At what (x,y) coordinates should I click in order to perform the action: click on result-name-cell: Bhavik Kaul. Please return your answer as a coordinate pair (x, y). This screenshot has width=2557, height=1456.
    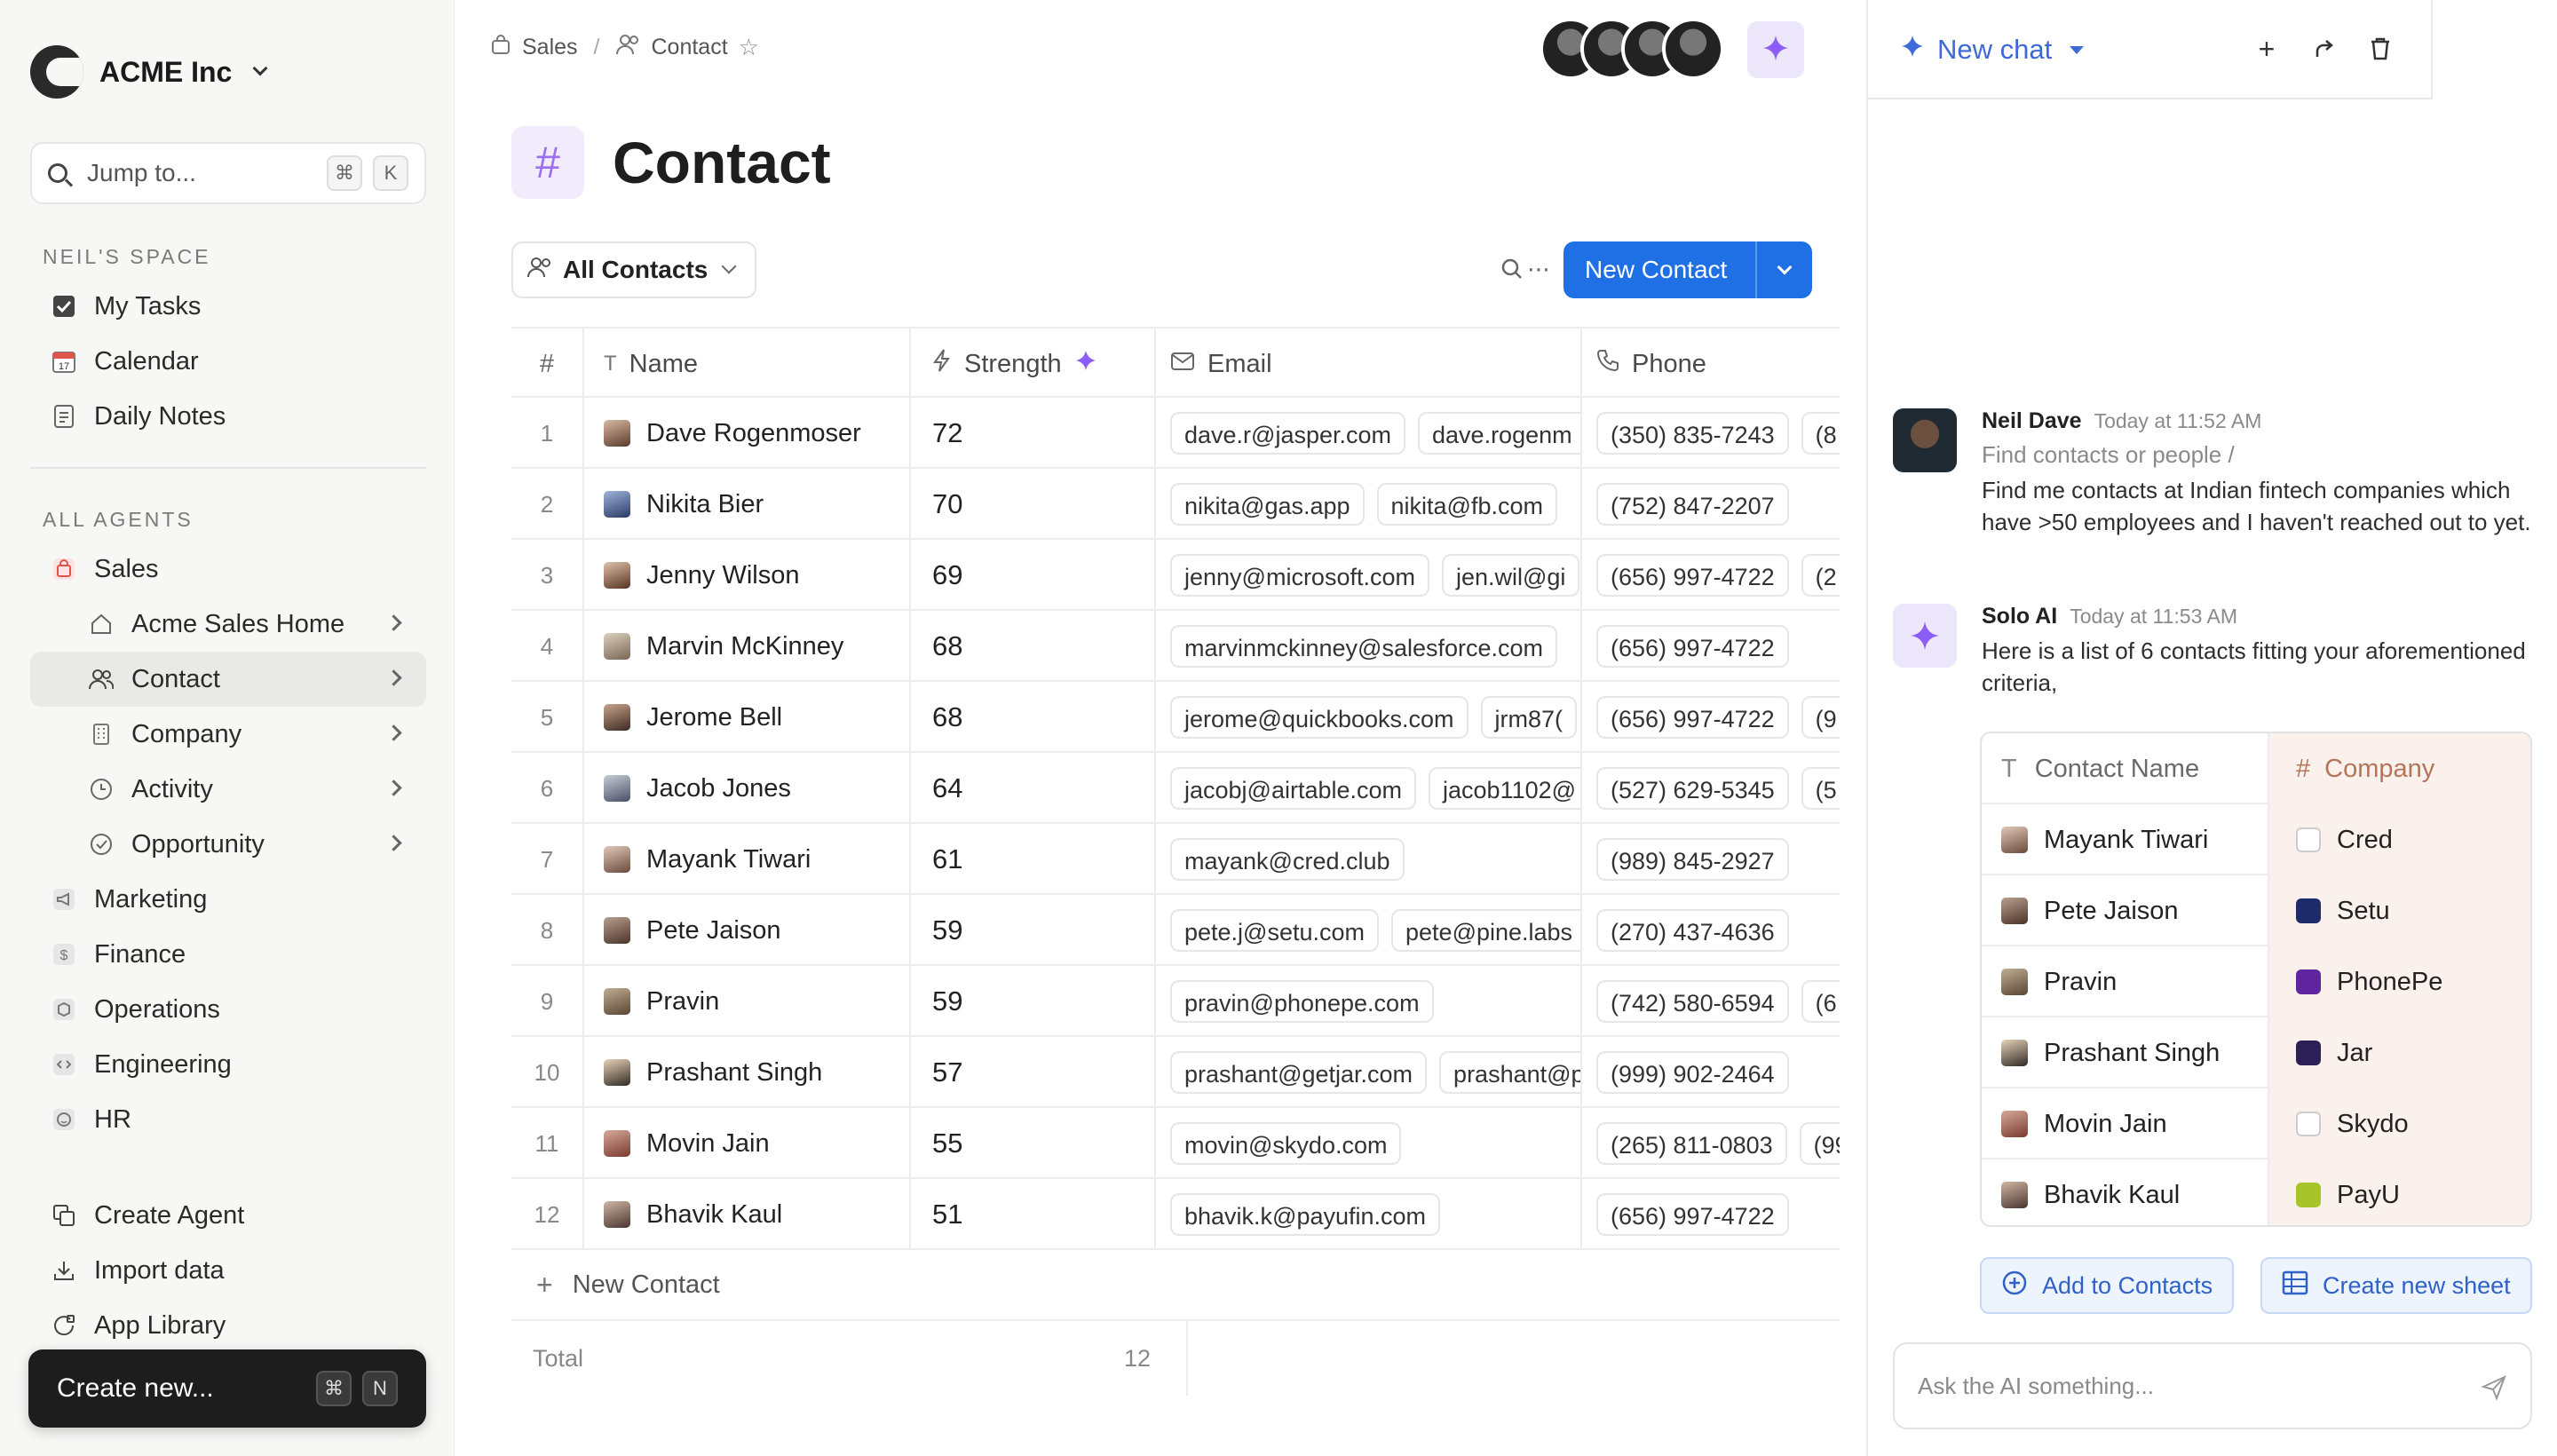
    Looking at the image, I should click on (2125, 1192).